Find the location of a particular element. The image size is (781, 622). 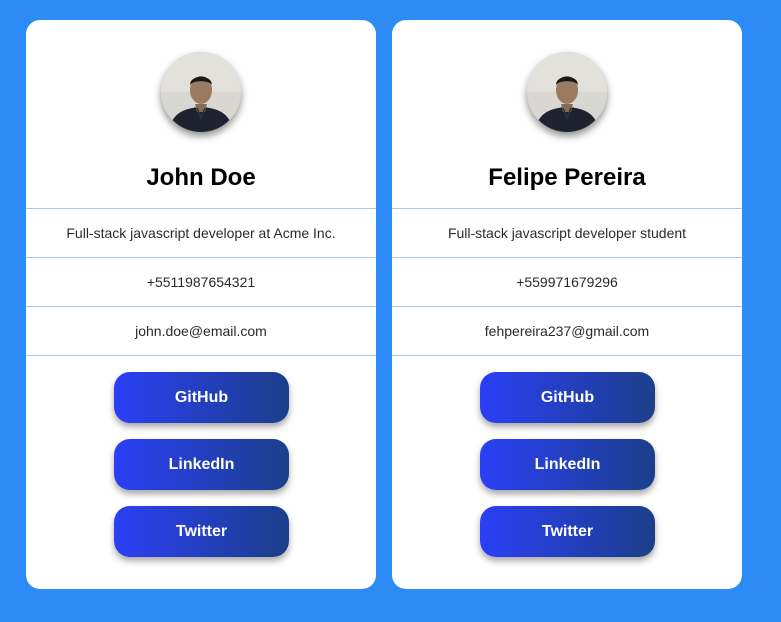

profile-phone: +559971679296 is located at coordinates (567, 281).